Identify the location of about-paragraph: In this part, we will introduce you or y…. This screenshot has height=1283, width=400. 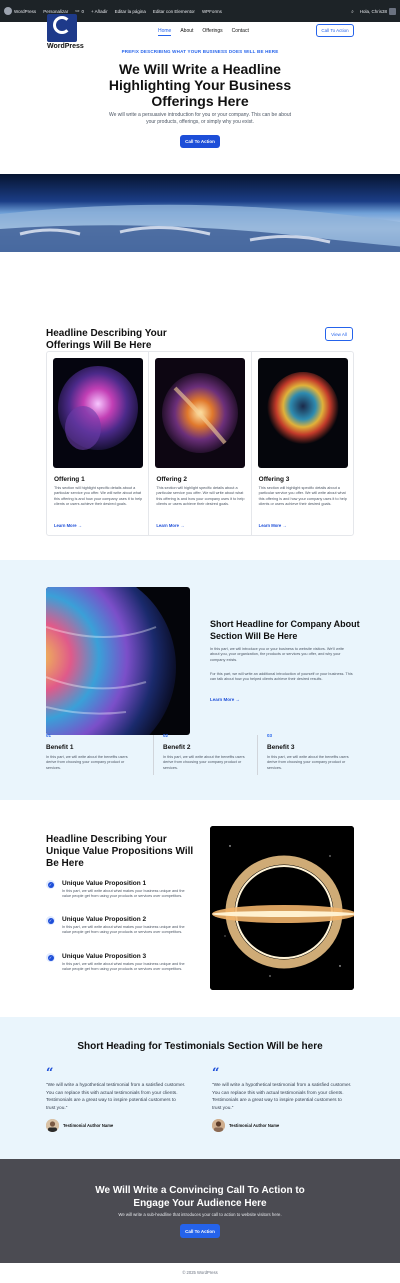
(277, 654).